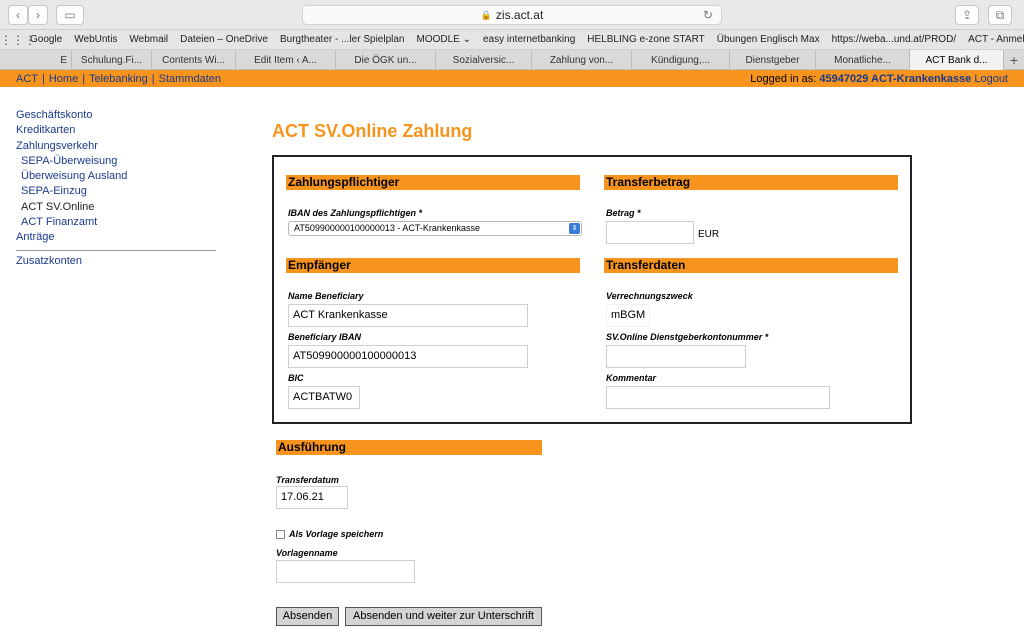 The height and width of the screenshot is (640, 1024). Describe the element at coordinates (574, 228) in the screenshot. I see `select-arrows-icon: ⇕` at that location.